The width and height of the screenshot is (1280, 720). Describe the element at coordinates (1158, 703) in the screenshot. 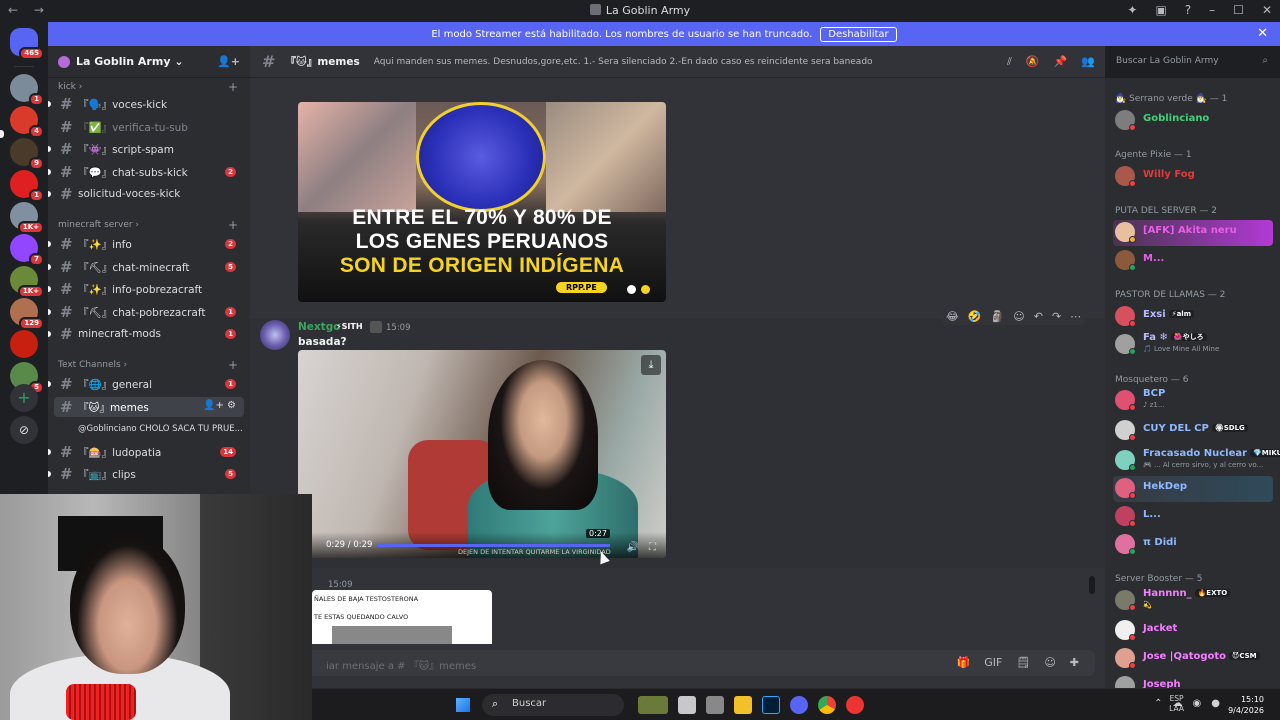

I see `tray-expand-icon: ⌃` at that location.